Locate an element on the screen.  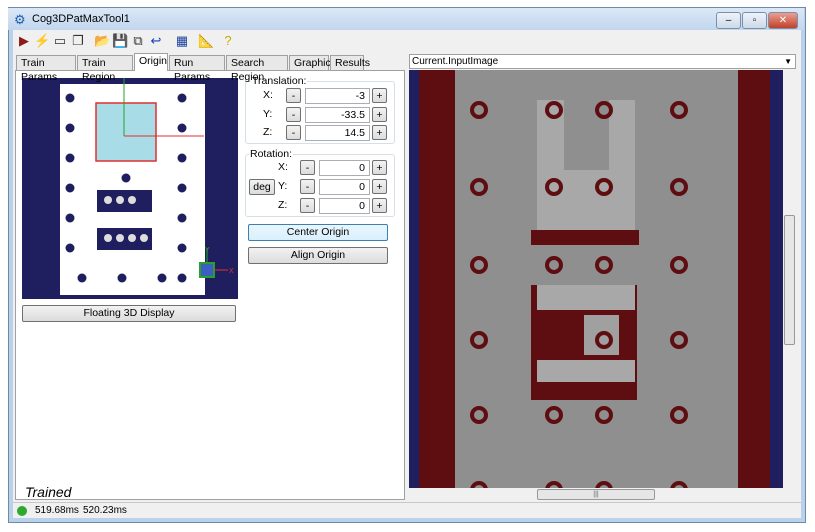
tab-origin: Origin is located at coordinates (151, 62).